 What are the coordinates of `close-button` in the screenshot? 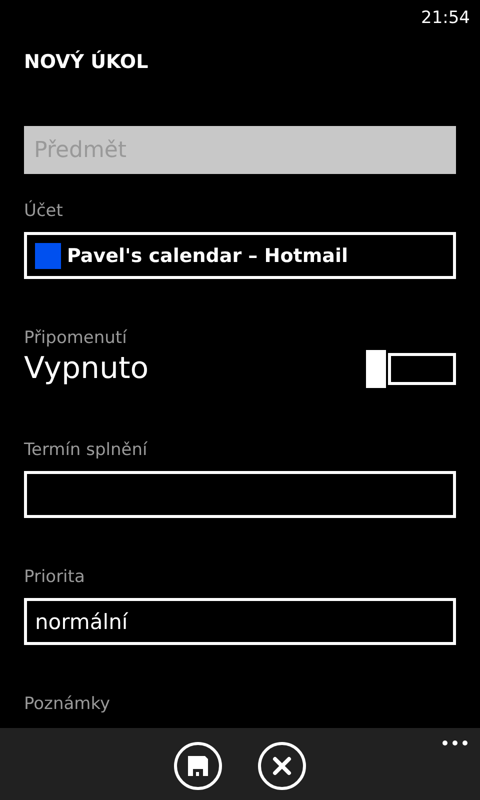 It's located at (282, 766).